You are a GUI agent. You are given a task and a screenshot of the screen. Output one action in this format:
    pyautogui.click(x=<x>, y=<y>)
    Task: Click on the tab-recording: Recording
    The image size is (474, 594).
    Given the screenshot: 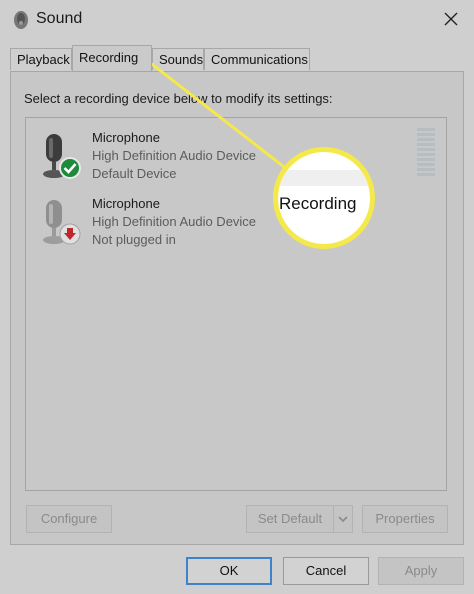 What is the action you would take?
    pyautogui.click(x=112, y=58)
    